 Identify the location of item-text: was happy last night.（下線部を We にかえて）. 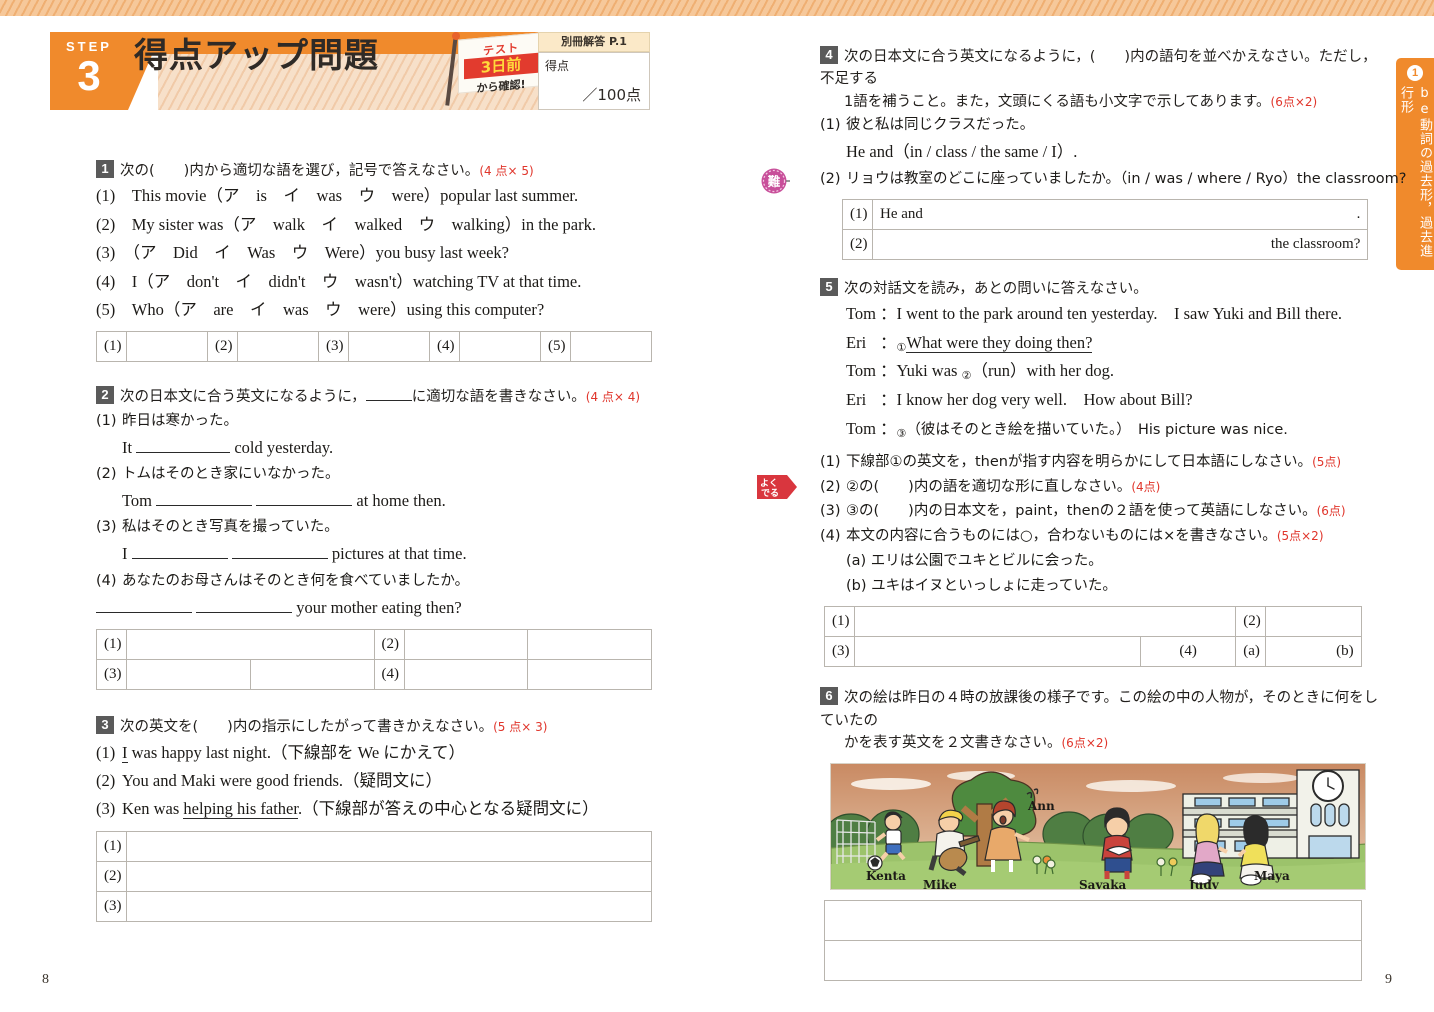
(296, 752).